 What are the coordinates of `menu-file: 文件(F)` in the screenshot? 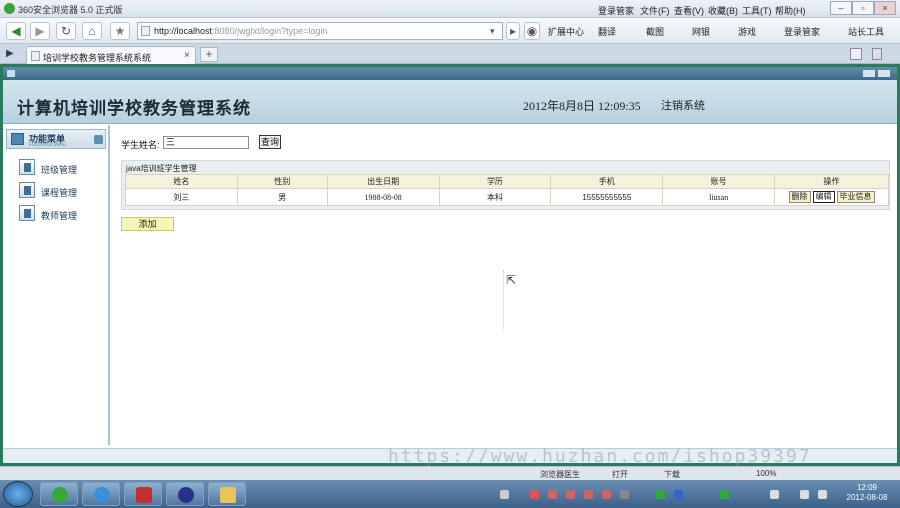 It's located at (655, 10).